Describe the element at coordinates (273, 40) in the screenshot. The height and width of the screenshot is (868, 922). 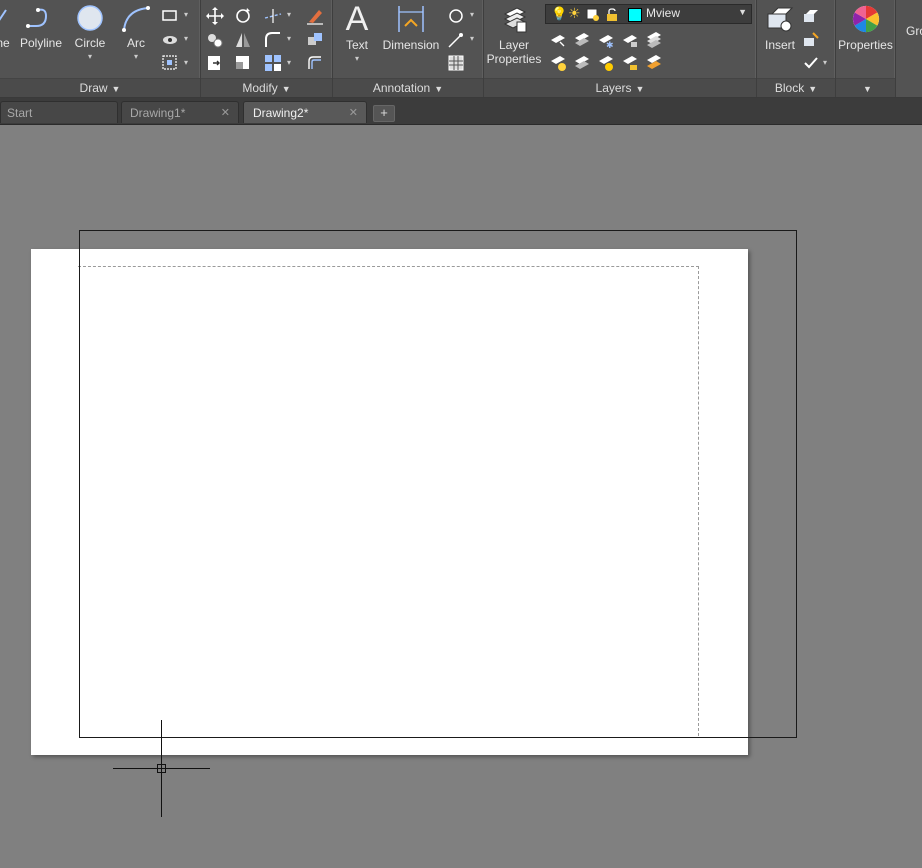
I see `fillet-icon` at that location.